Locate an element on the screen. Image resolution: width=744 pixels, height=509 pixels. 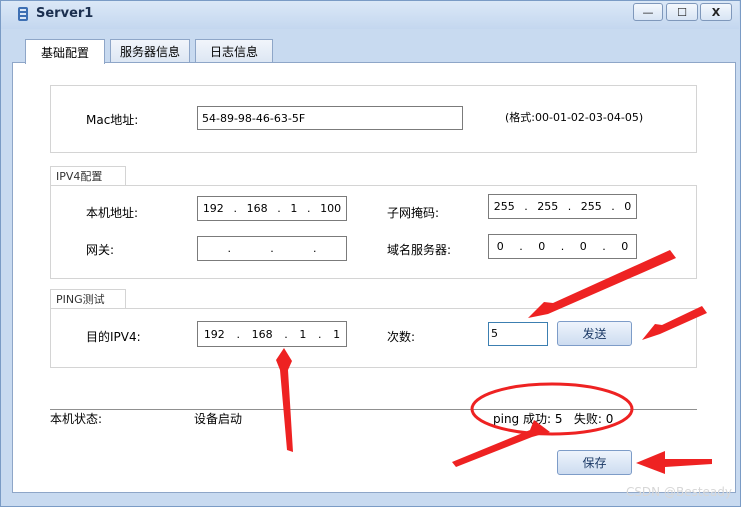
arrow-to-count-input is located at coordinates (602, 284).